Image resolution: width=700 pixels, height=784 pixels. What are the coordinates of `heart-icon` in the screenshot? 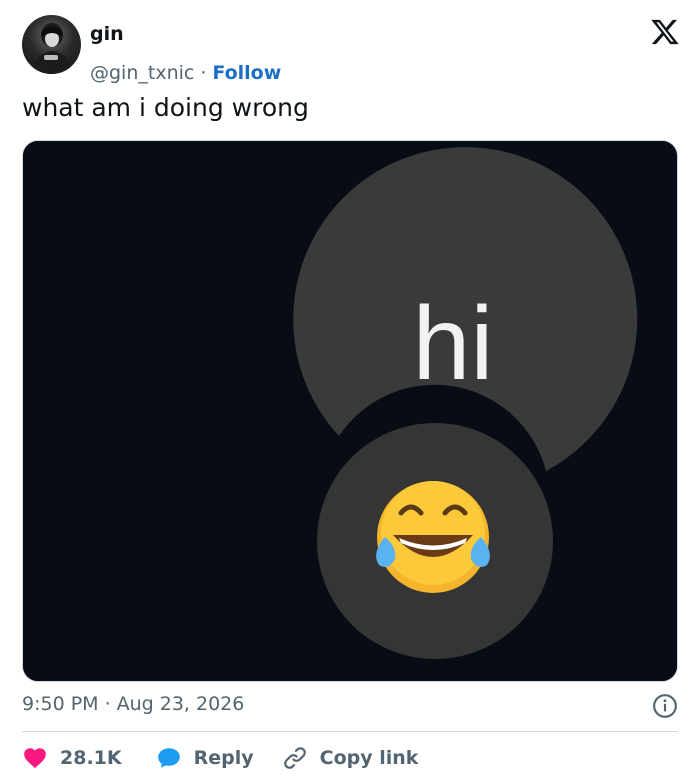 It's located at (35, 758).